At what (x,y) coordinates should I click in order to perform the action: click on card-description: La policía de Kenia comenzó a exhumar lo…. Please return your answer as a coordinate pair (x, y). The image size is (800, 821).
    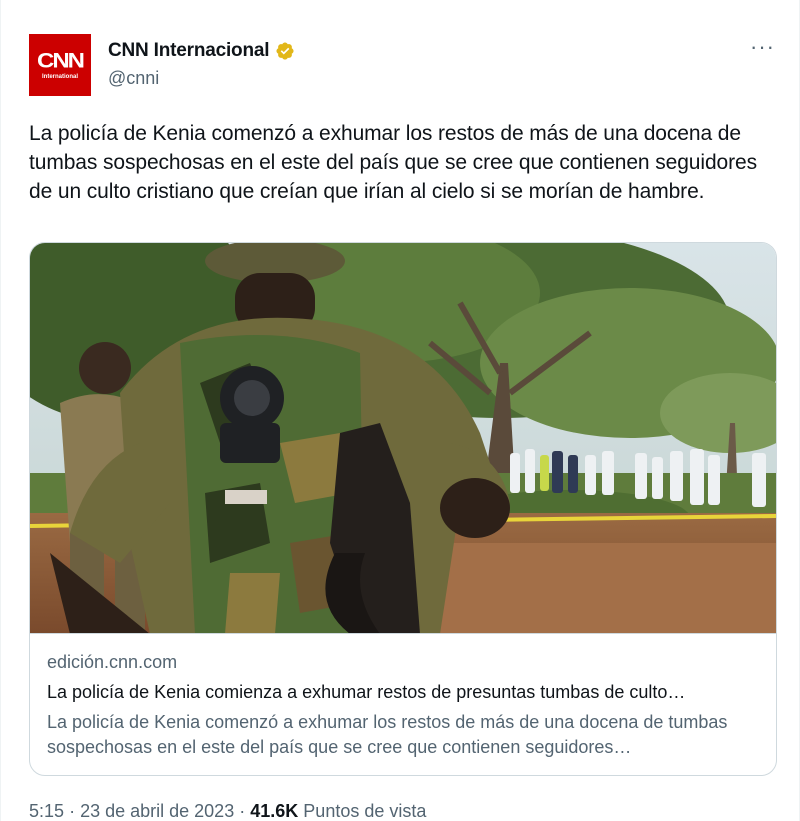
    Looking at the image, I should click on (387, 734).